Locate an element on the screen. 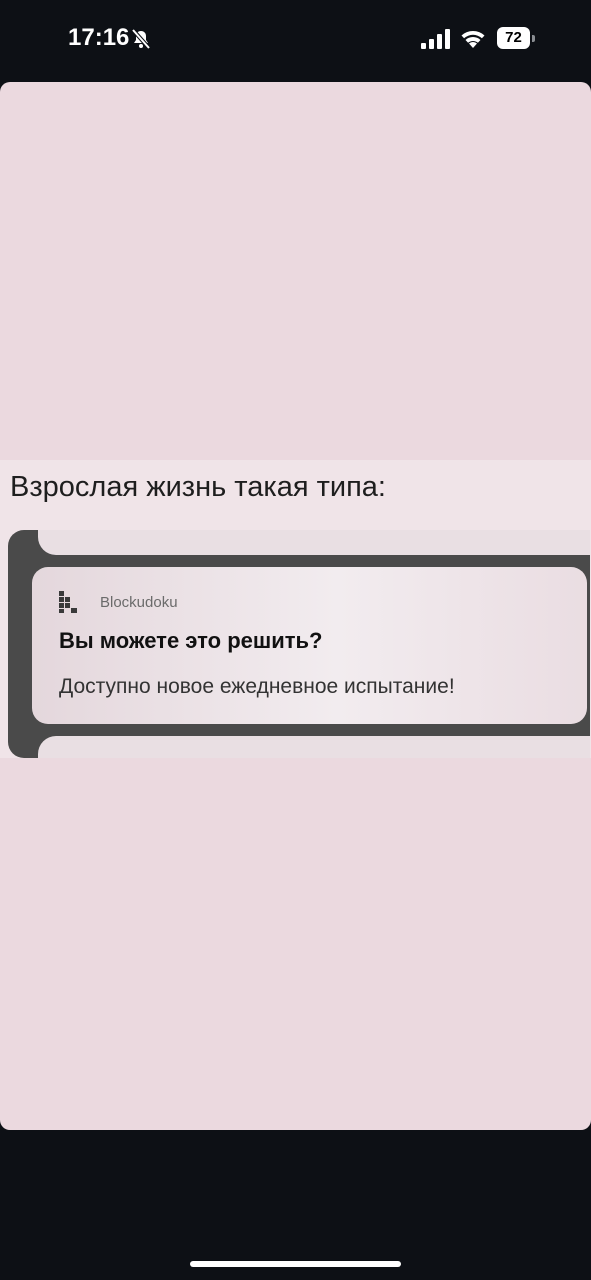 The height and width of the screenshot is (1280, 591). meme-caption: Взрослая жизнь такая типа: is located at coordinates (198, 487).